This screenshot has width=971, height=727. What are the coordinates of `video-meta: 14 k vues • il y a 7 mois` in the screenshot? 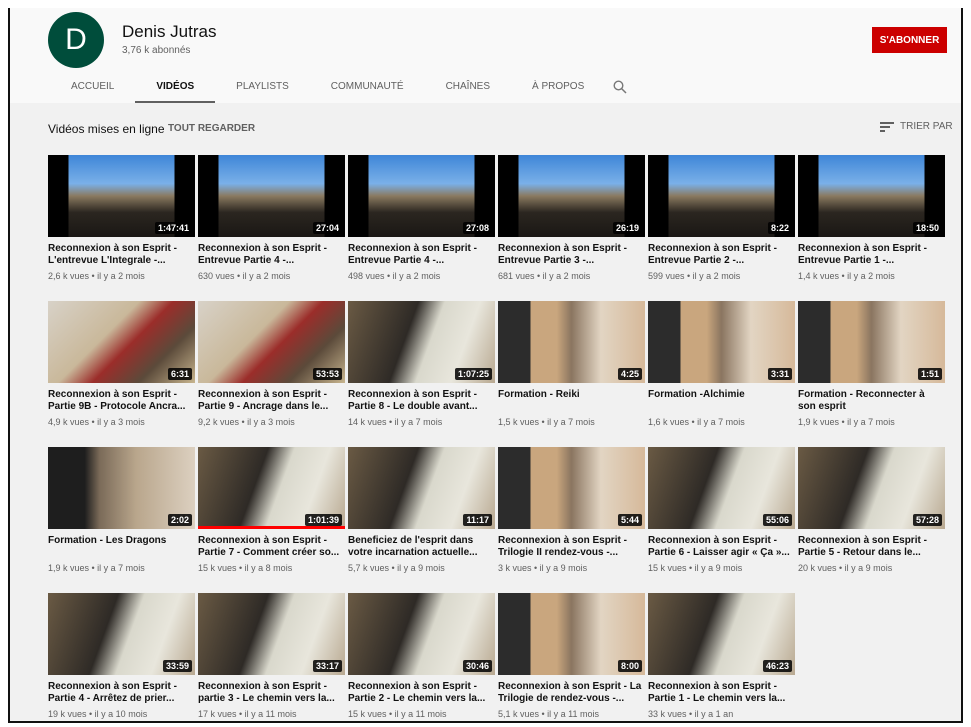 It's located at (395, 422).